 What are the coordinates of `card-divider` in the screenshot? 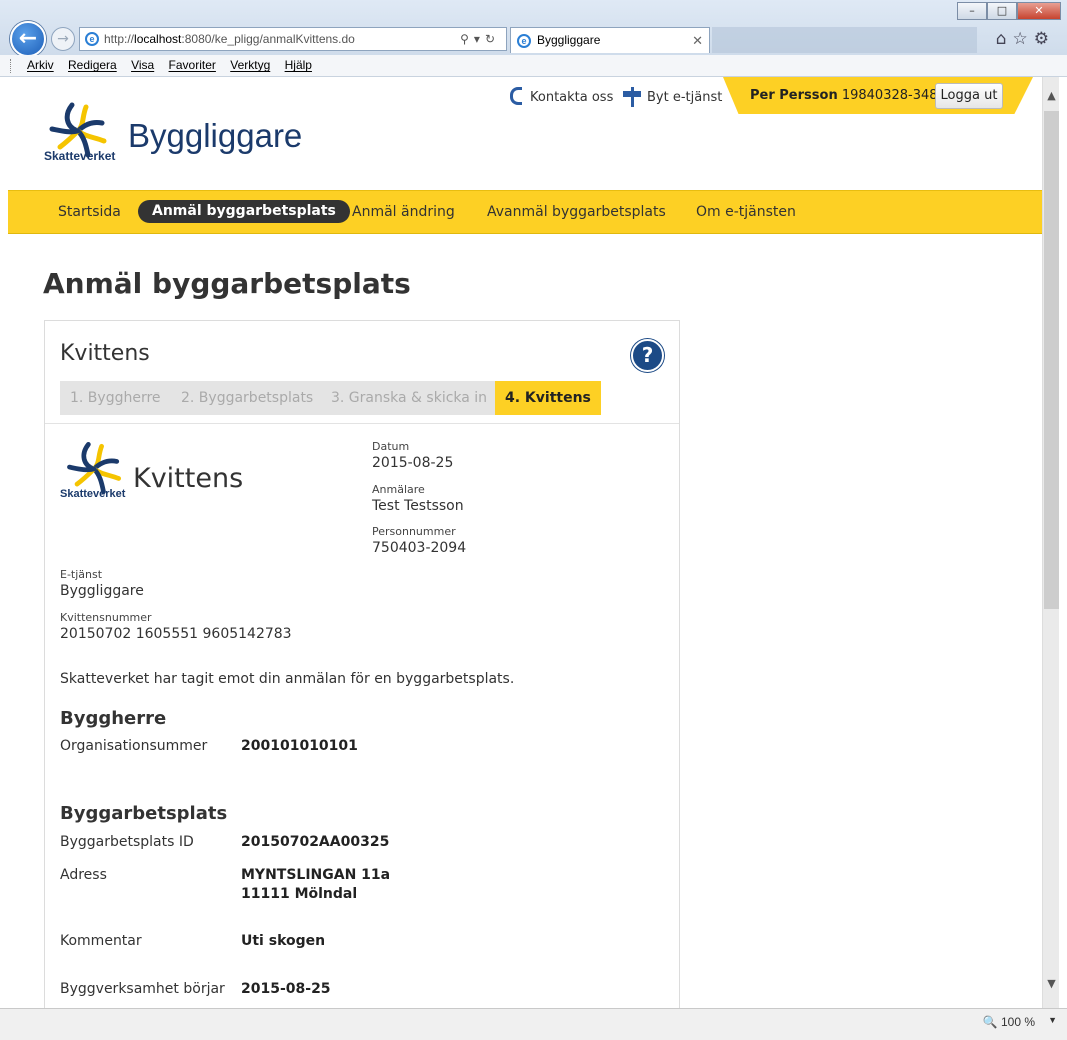 It's located at (362, 423).